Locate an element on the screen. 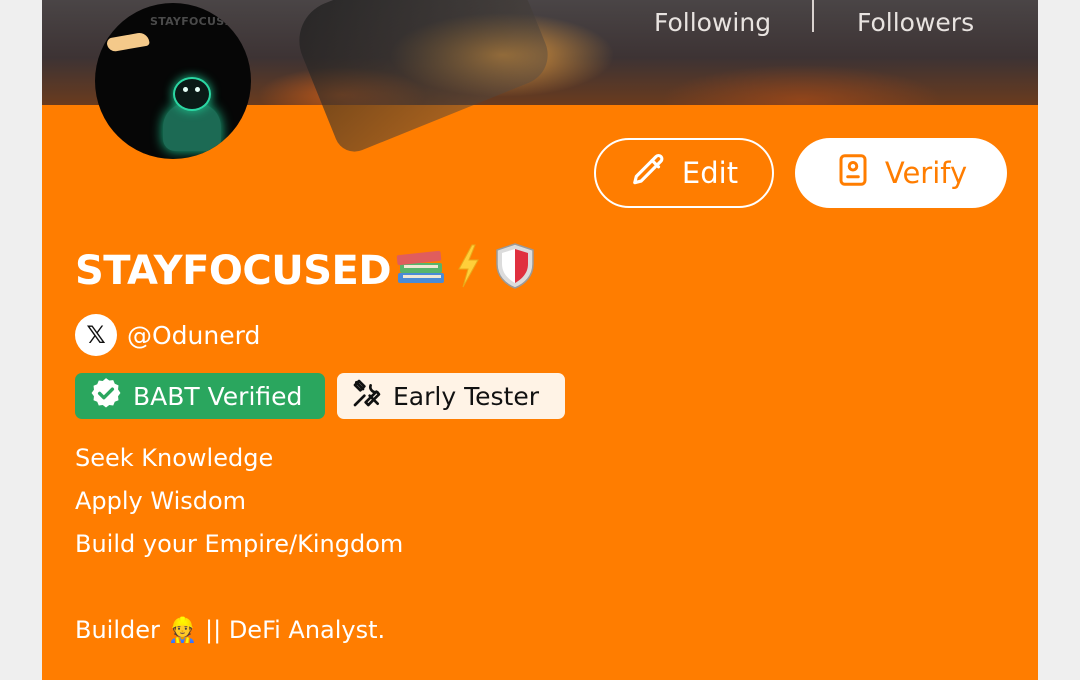 The height and width of the screenshot is (680, 1080). banner-photo-object is located at coordinates (422, 79).